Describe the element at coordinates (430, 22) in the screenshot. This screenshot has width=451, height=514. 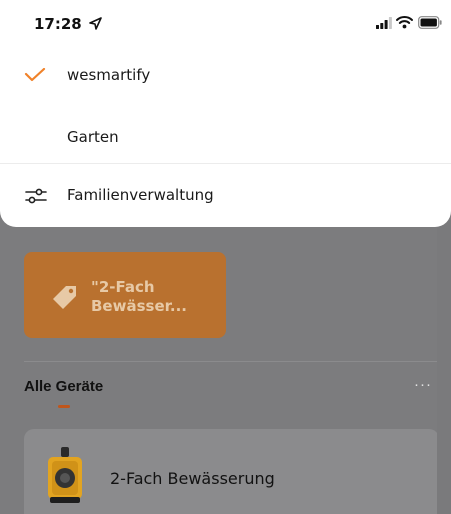
I see `battery-icon` at that location.